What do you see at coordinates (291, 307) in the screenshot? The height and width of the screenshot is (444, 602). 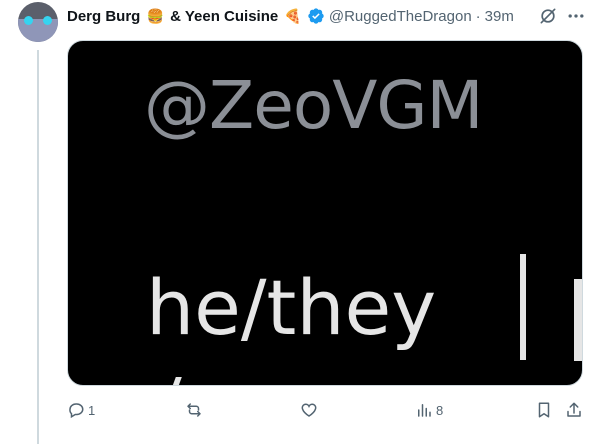 I see `image-text-pronouns: he/they` at bounding box center [291, 307].